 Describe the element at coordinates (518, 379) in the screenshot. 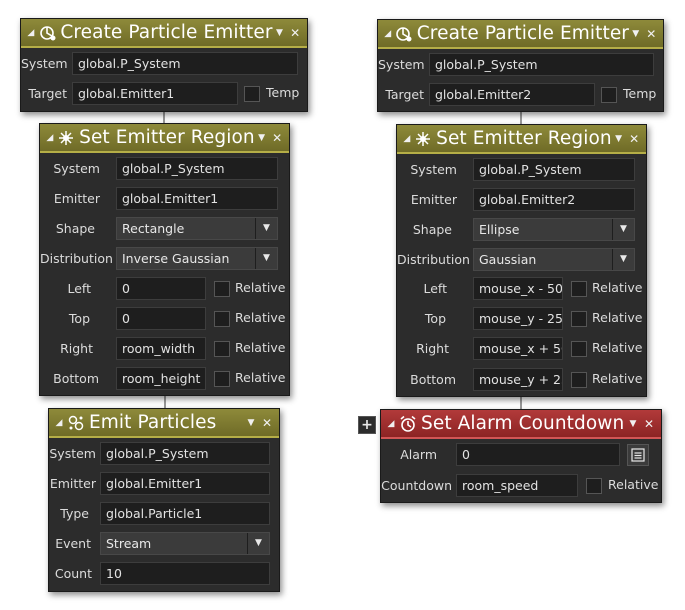

I see `bottom-field: mouse_y + 25` at that location.